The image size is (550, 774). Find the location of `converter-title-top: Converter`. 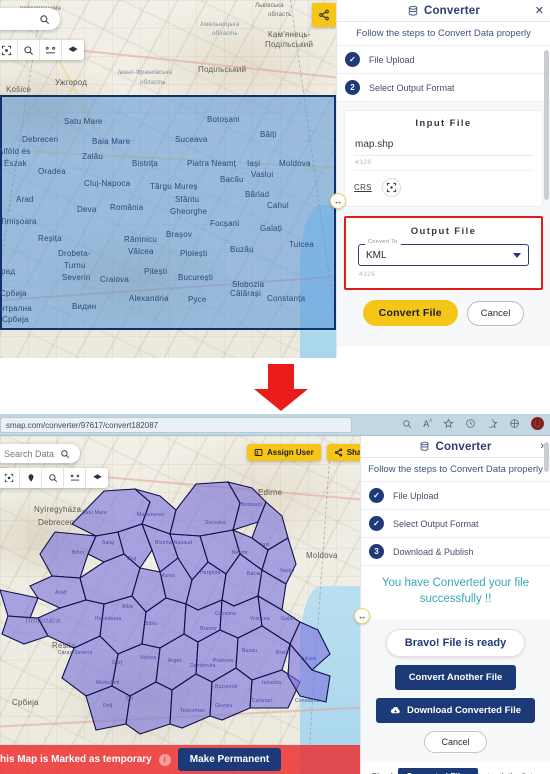

converter-title-top: Converter is located at coordinates (443, 11).